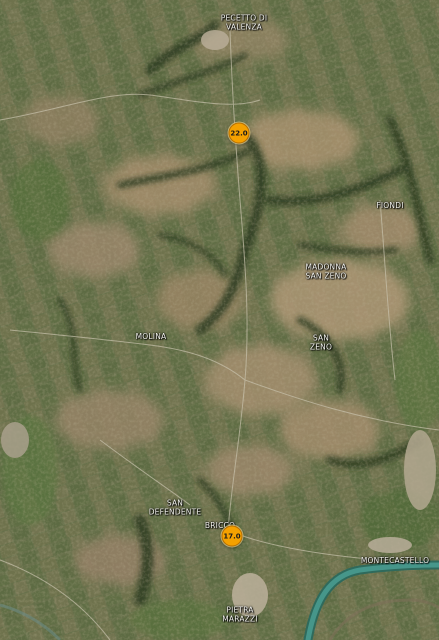  What do you see at coordinates (244, 22) in the screenshot?
I see `place-label-pecetto-di-valenza: PECETTO DI VALENZA` at bounding box center [244, 22].